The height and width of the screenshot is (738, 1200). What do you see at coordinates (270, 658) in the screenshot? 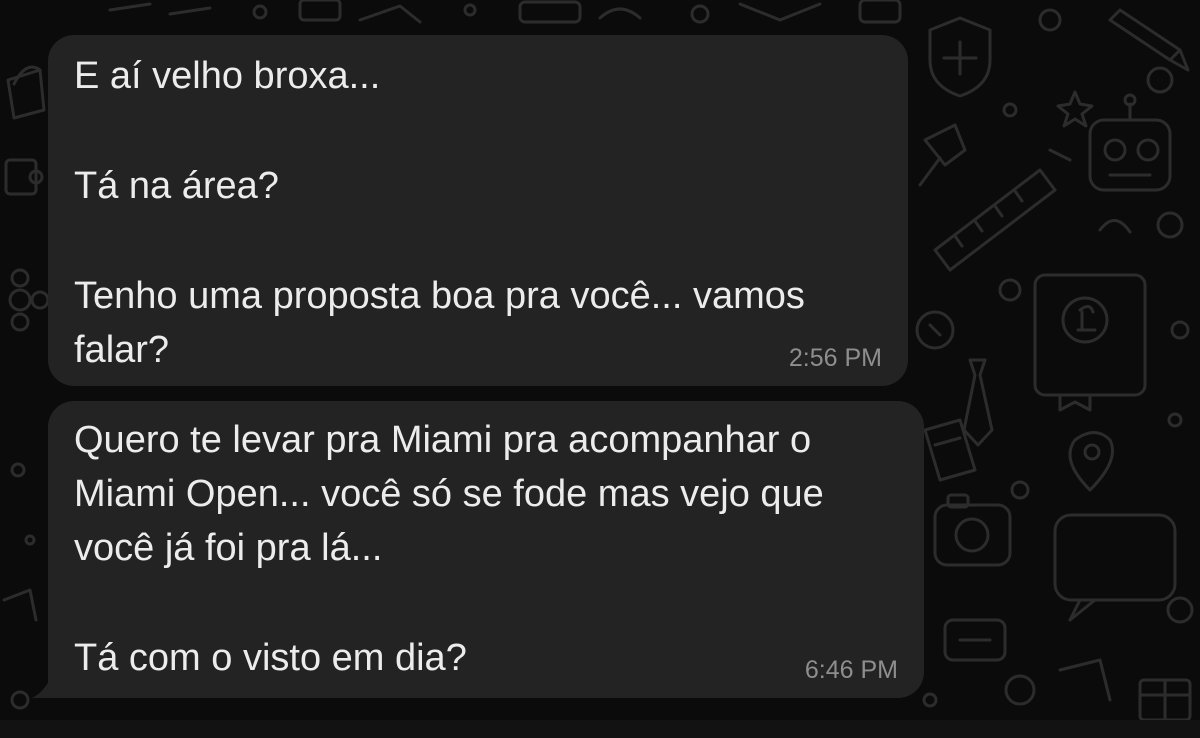
I see `message-text-line: Tá com o visto em dia?` at bounding box center [270, 658].